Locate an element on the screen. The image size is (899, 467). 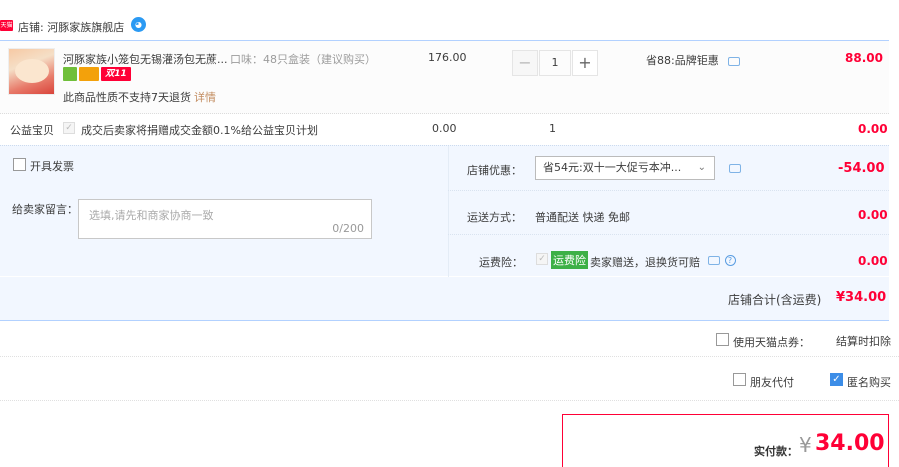
seller-message-counter: 0/200 is located at coordinates (348, 228).